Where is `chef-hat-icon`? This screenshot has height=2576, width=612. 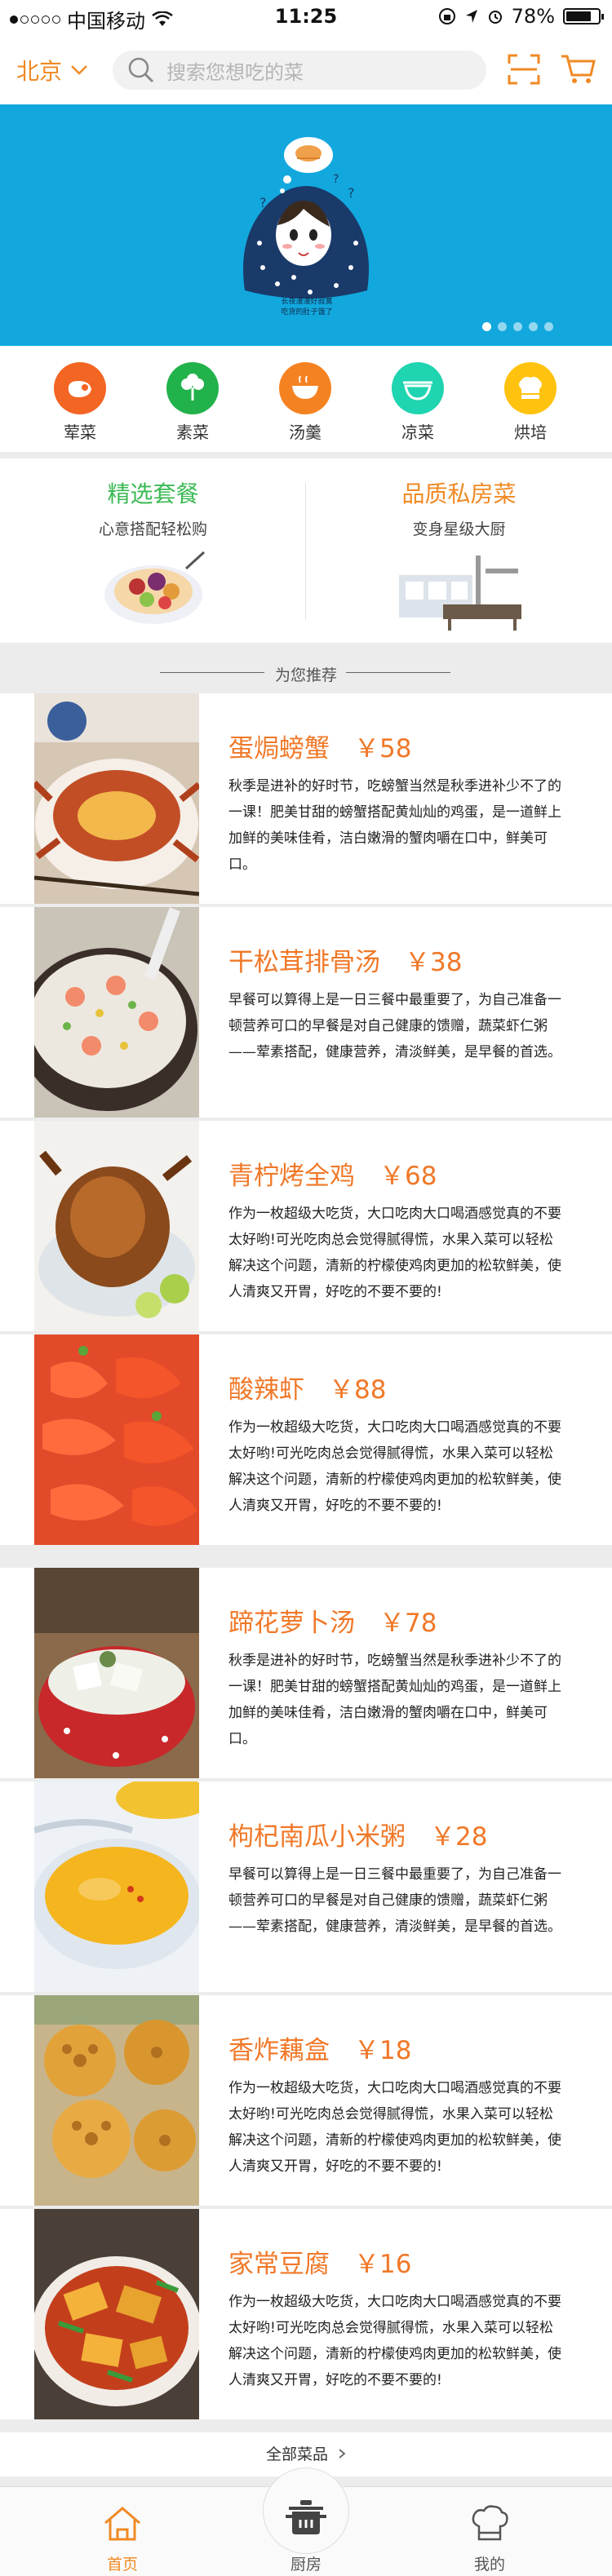
chef-hat-icon is located at coordinates (490, 2523).